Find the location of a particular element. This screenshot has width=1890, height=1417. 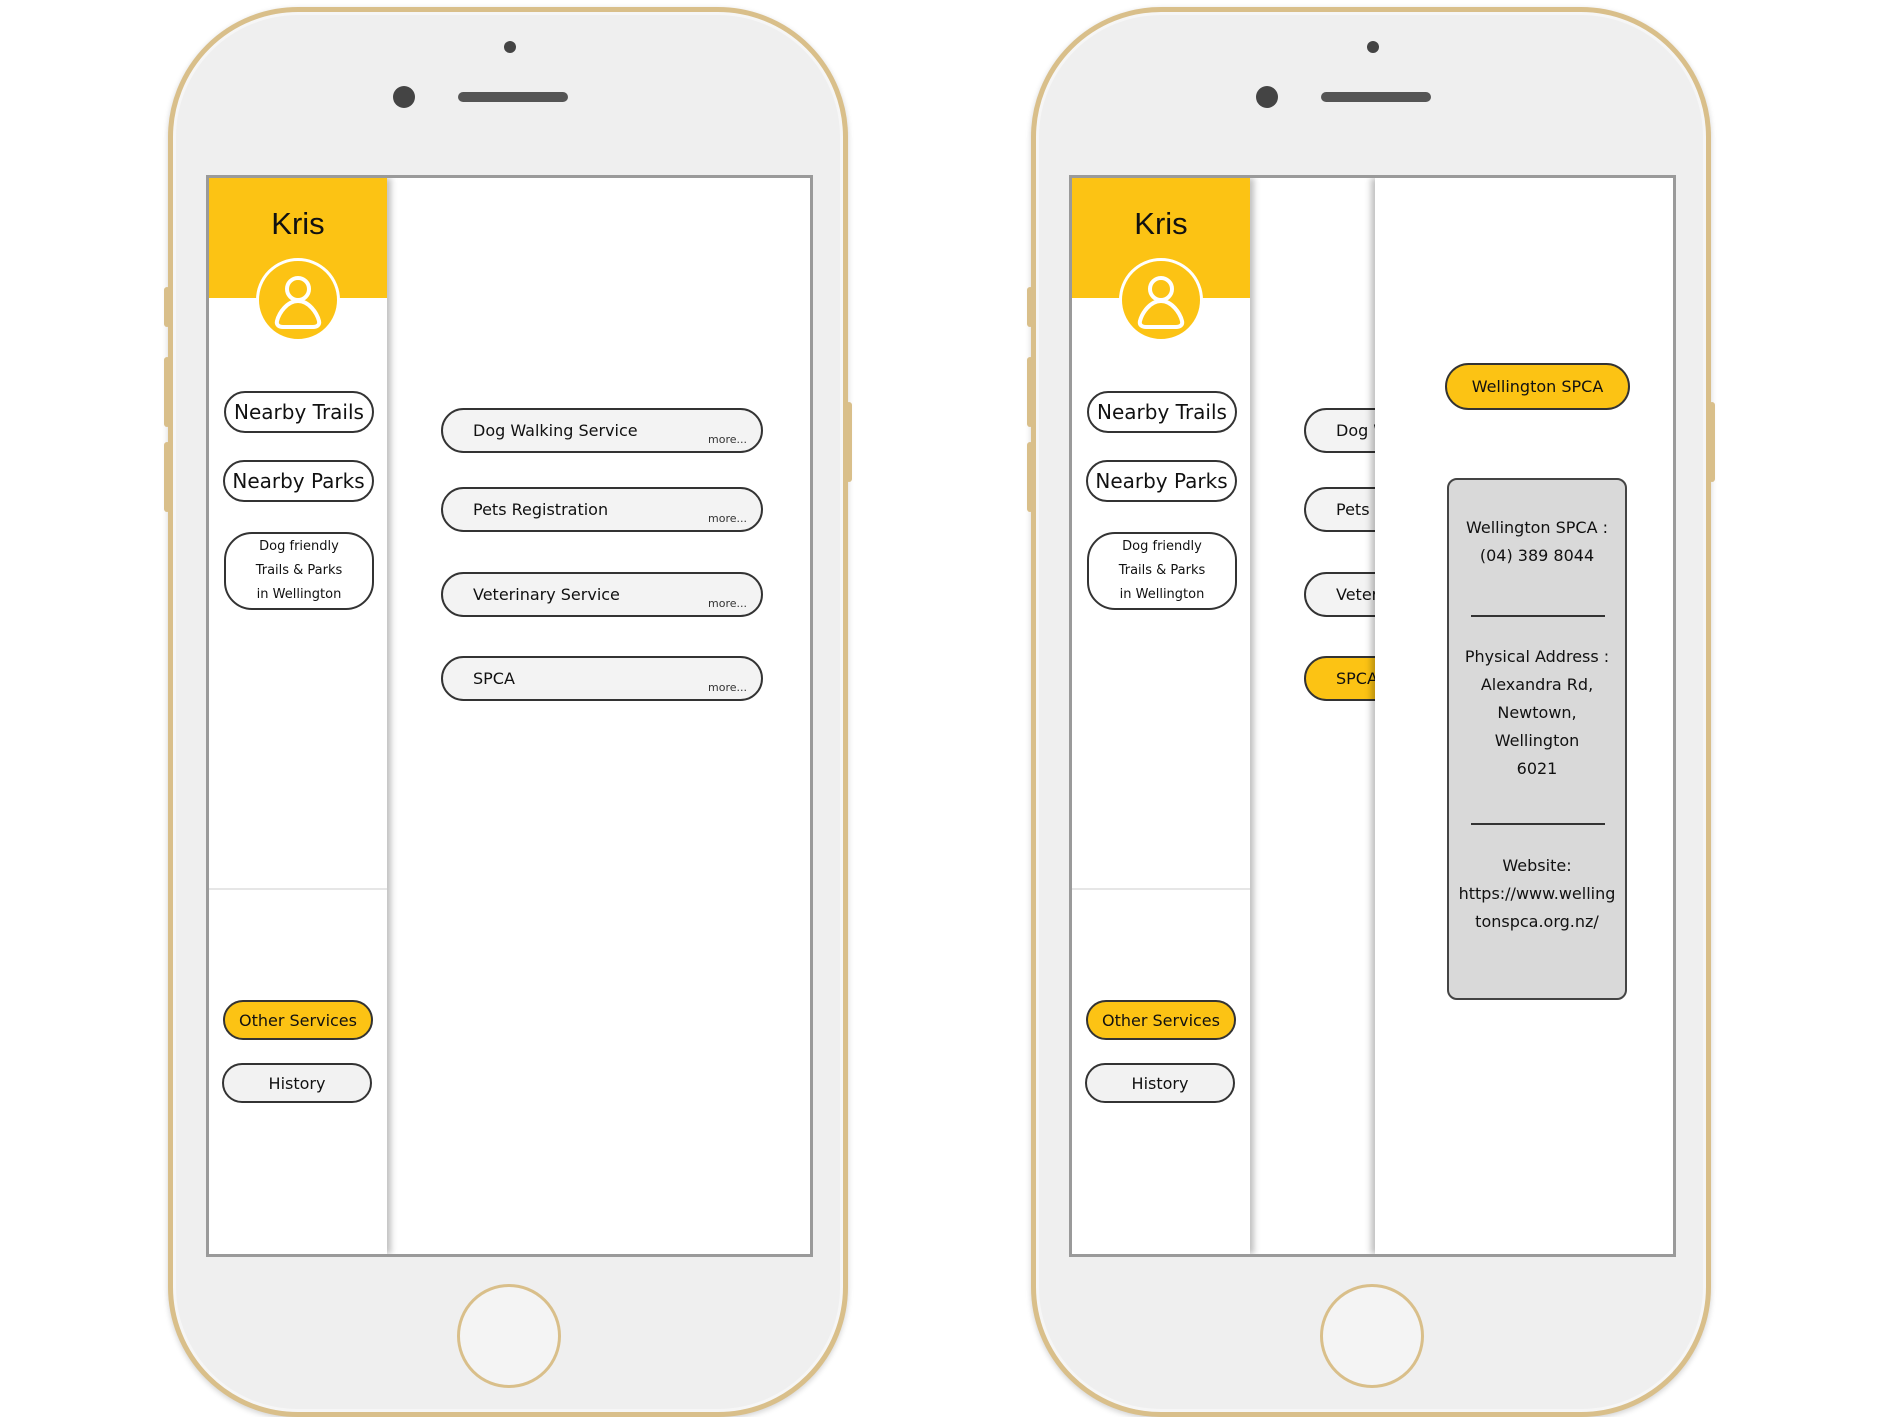

phone-number: (04) 389 8044 is located at coordinates (1537, 556).